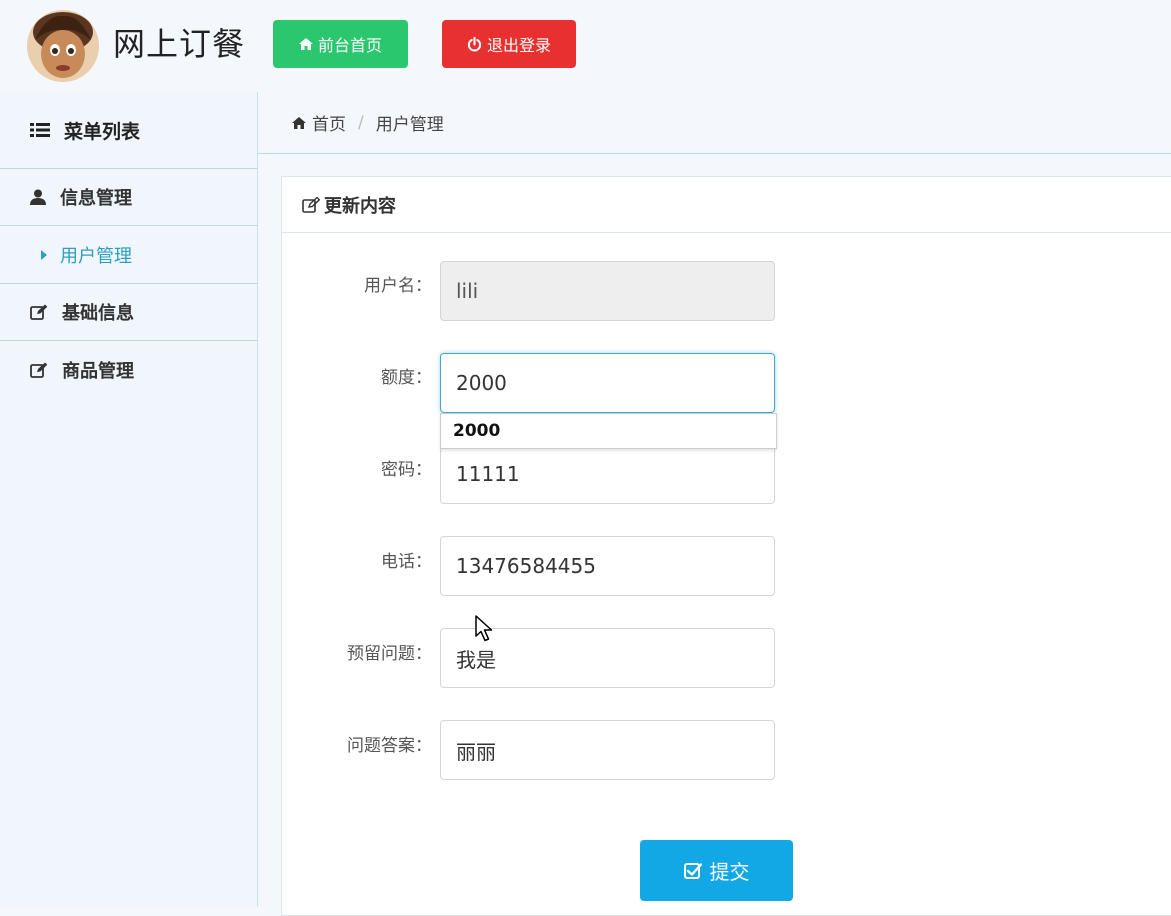 The width and height of the screenshot is (1171, 916). What do you see at coordinates (692, 870) in the screenshot?
I see `check-square-icon` at bounding box center [692, 870].